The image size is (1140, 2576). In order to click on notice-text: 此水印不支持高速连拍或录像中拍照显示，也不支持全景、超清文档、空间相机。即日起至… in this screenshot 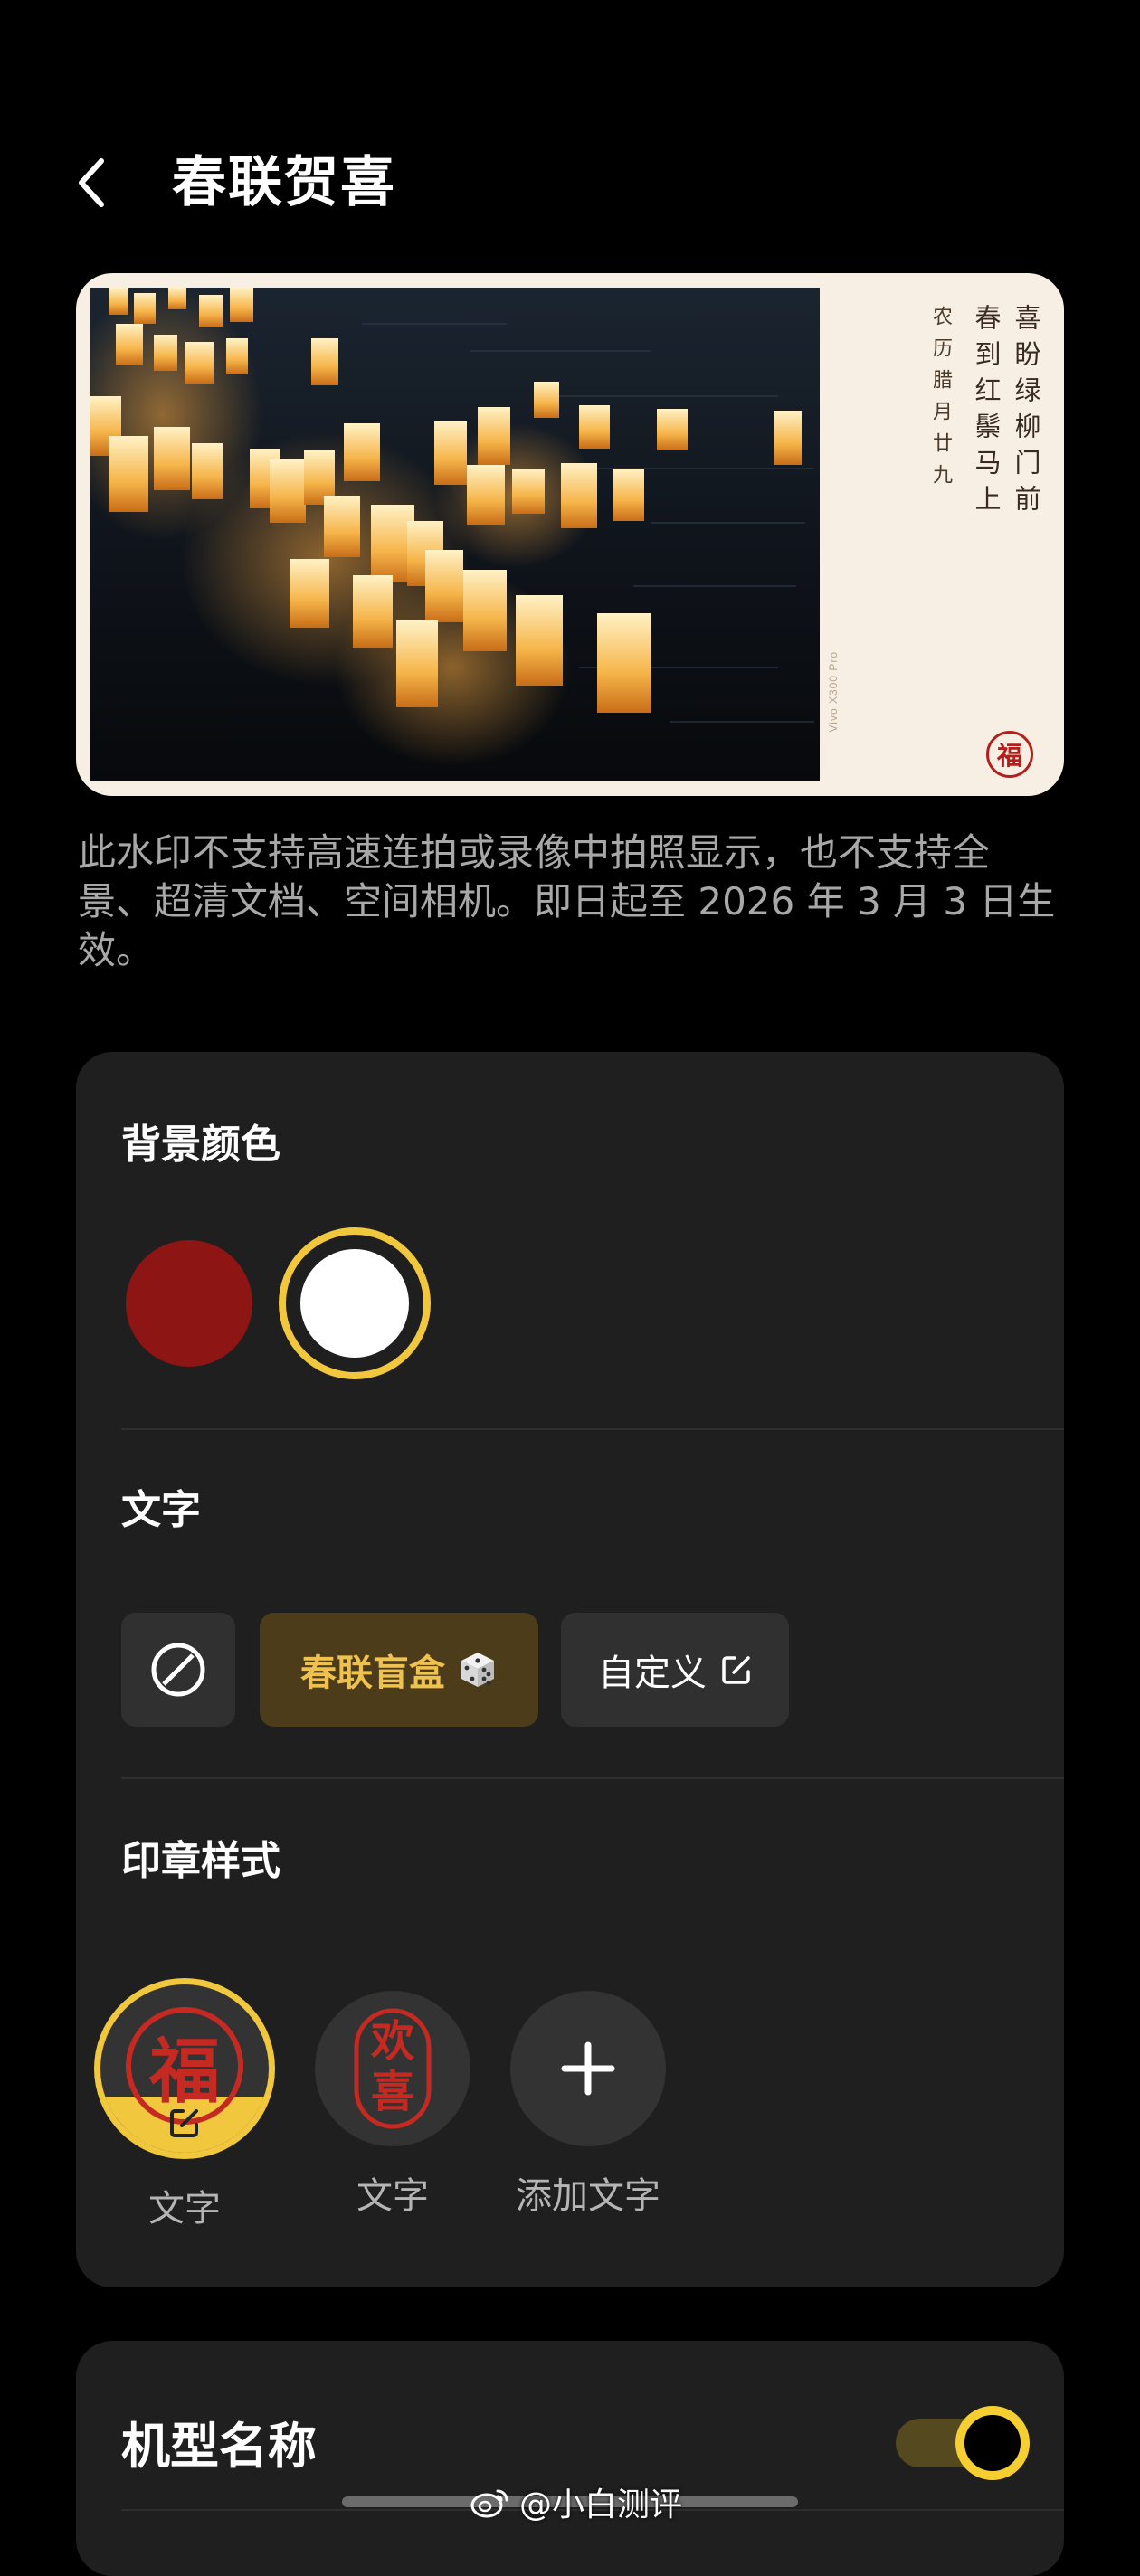, I will do `click(567, 901)`.